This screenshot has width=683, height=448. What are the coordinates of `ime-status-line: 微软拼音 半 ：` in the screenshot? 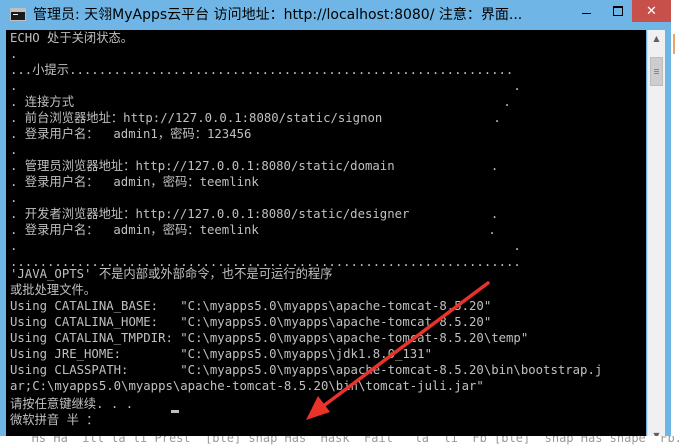 It's located at (54, 420).